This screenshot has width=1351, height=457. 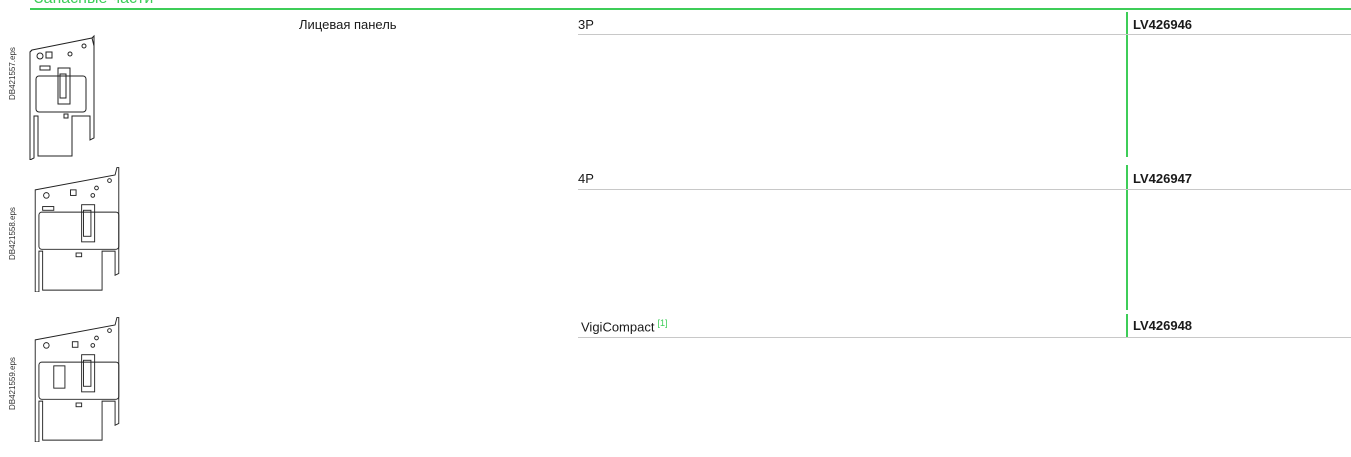 What do you see at coordinates (12, 233) in the screenshot?
I see `drawing-code: DB421558.eps` at bounding box center [12, 233].